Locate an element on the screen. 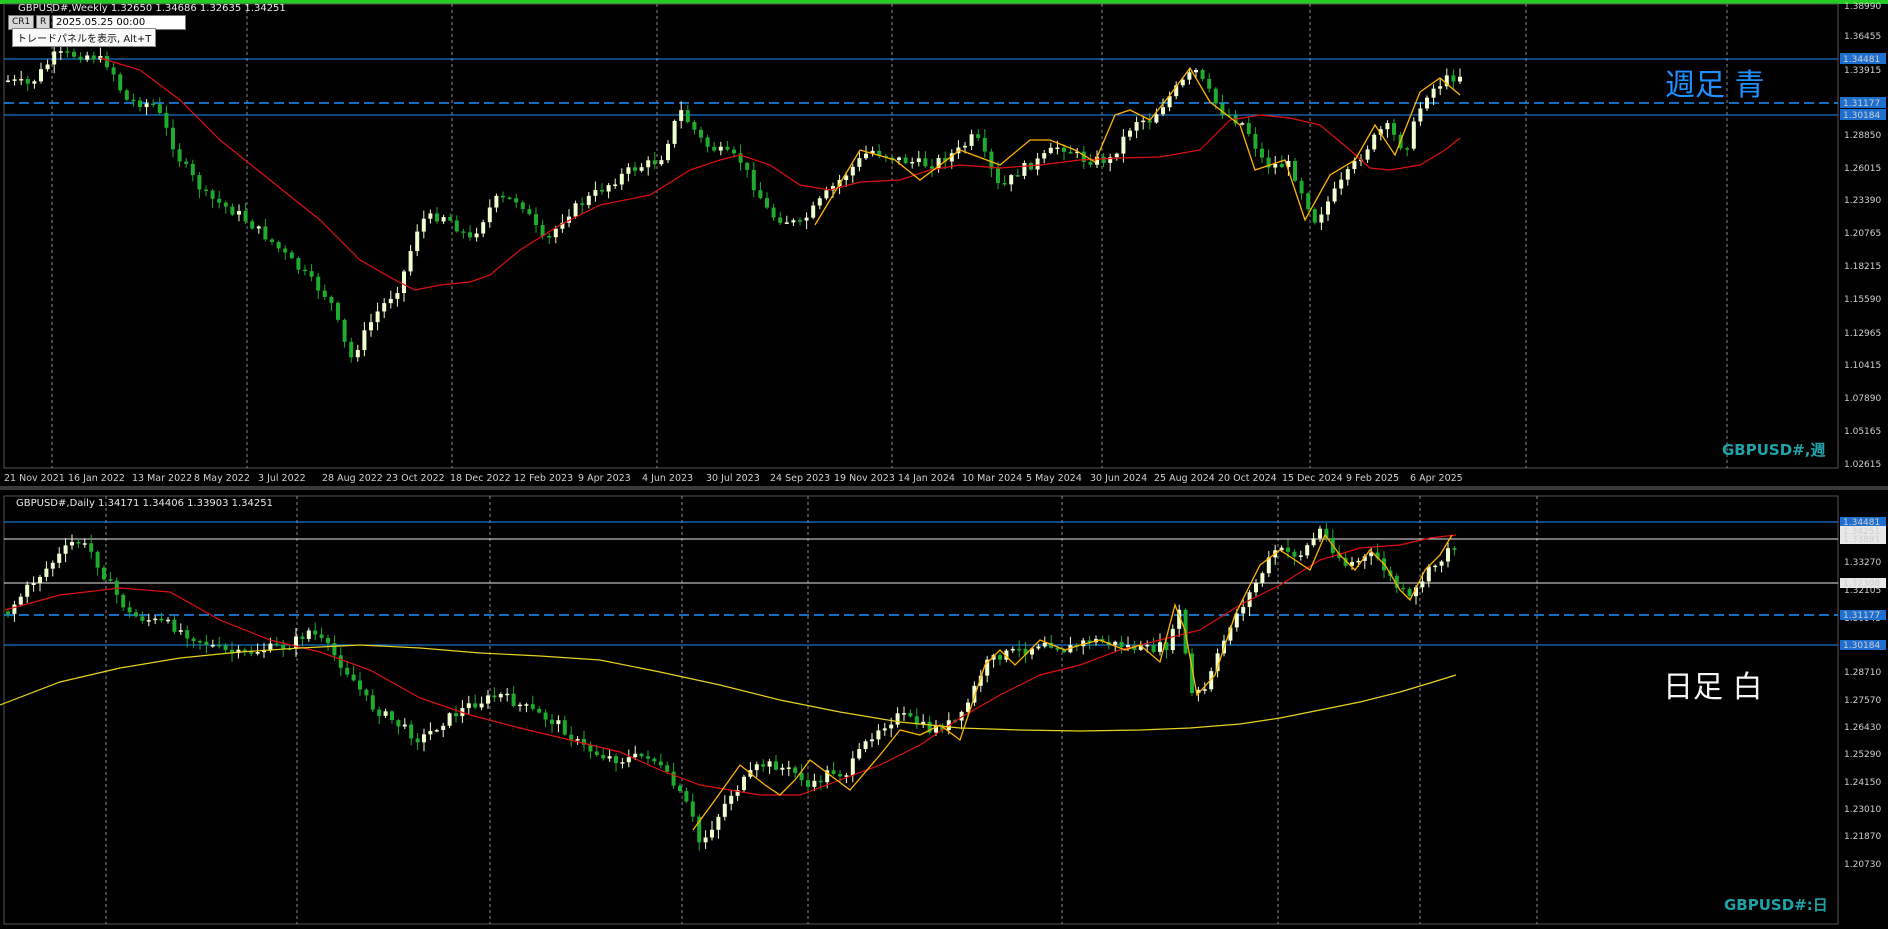 The image size is (1888, 929). weekly-hline-tag-text: 1.34481 is located at coordinates (1861, 60).